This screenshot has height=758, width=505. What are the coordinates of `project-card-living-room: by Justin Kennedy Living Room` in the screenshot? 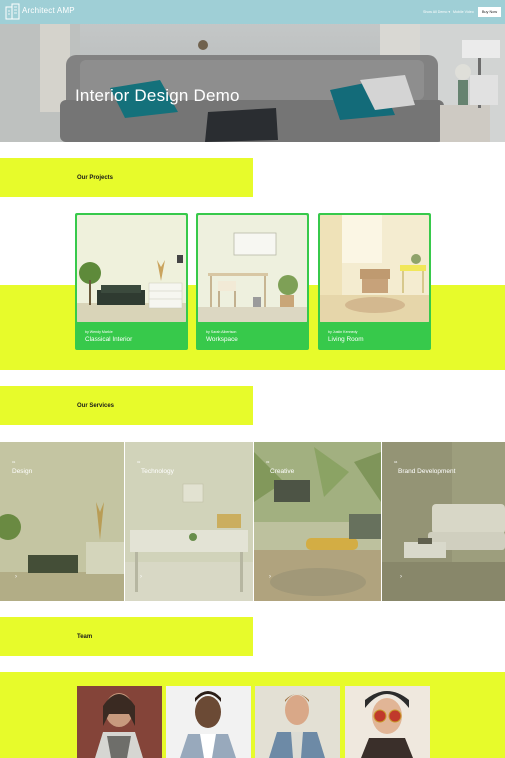 It's located at (374, 281).